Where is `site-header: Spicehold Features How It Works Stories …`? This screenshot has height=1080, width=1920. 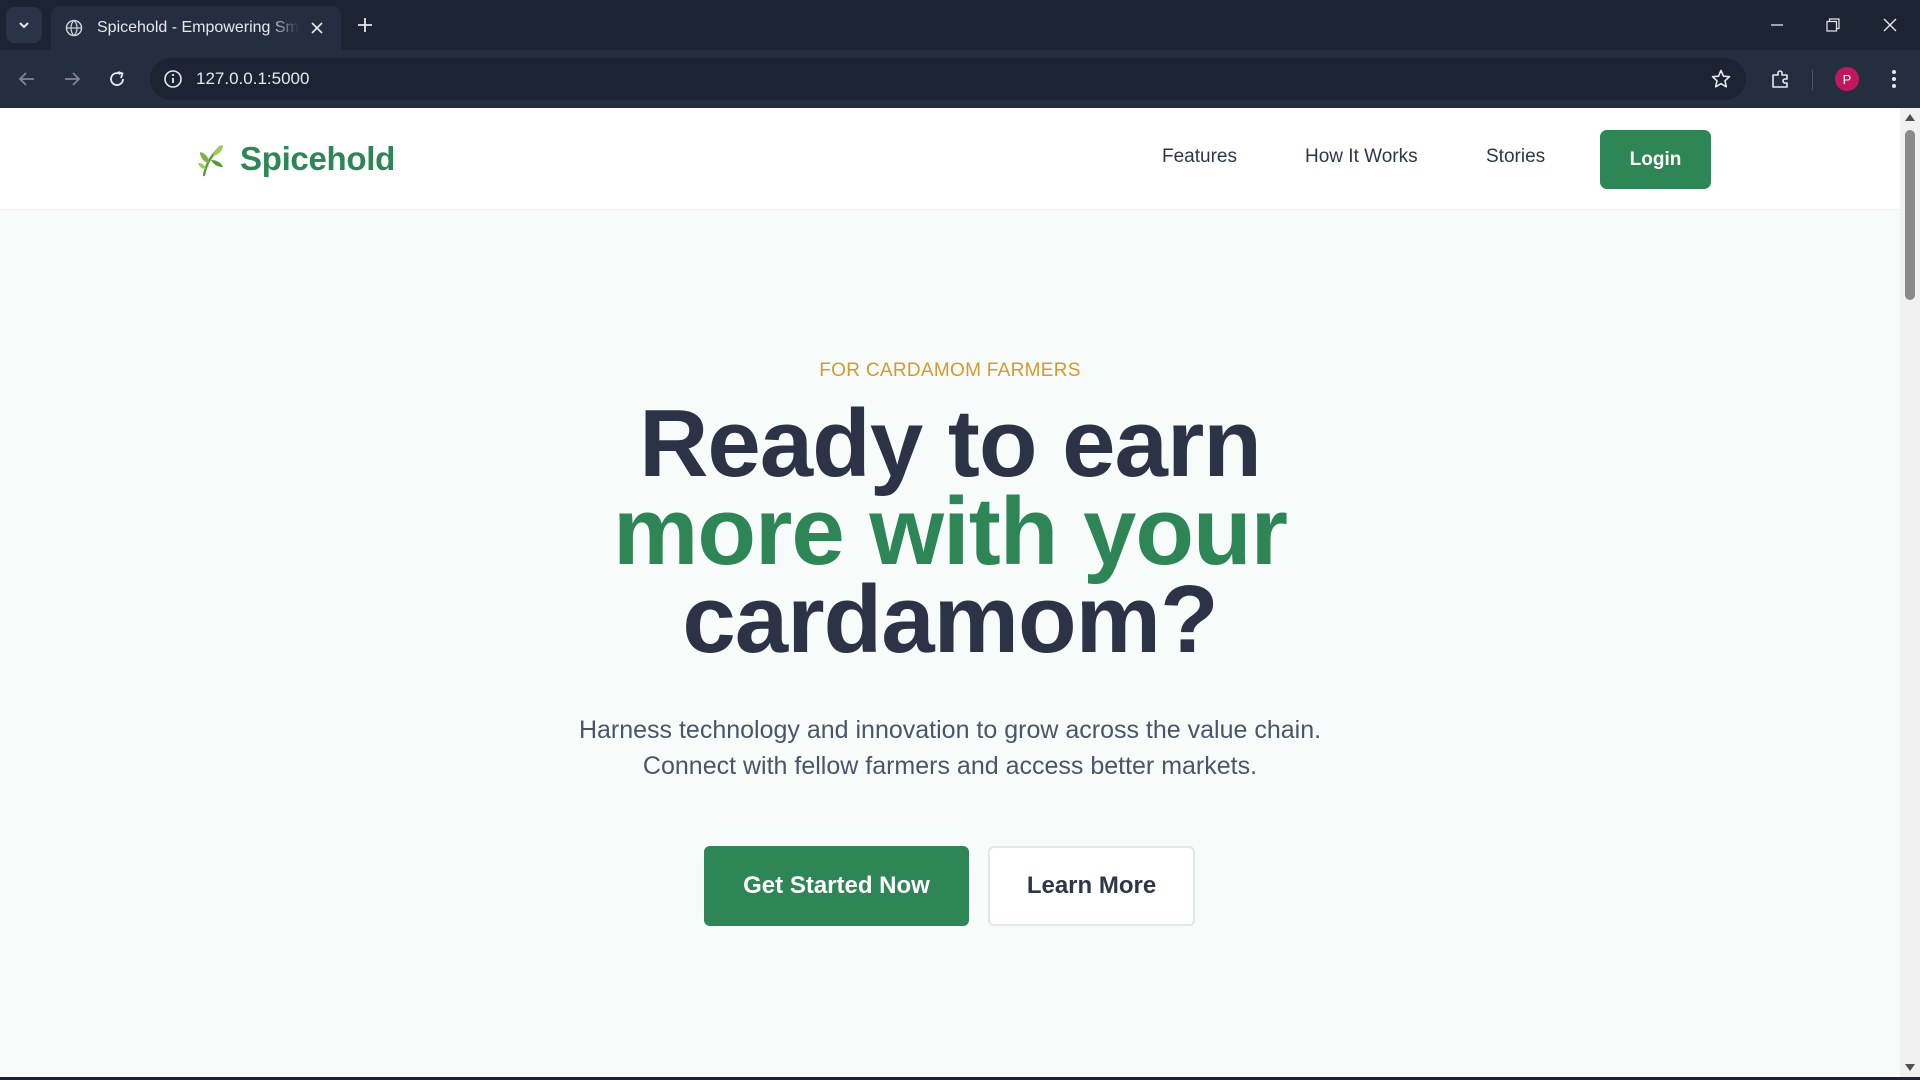 site-header: Spicehold Features How It Works Stories … is located at coordinates (950, 159).